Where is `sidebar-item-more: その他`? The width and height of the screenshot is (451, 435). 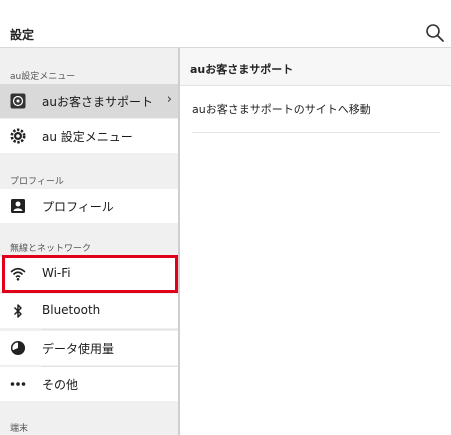 sidebar-item-more: その他 is located at coordinates (89, 384).